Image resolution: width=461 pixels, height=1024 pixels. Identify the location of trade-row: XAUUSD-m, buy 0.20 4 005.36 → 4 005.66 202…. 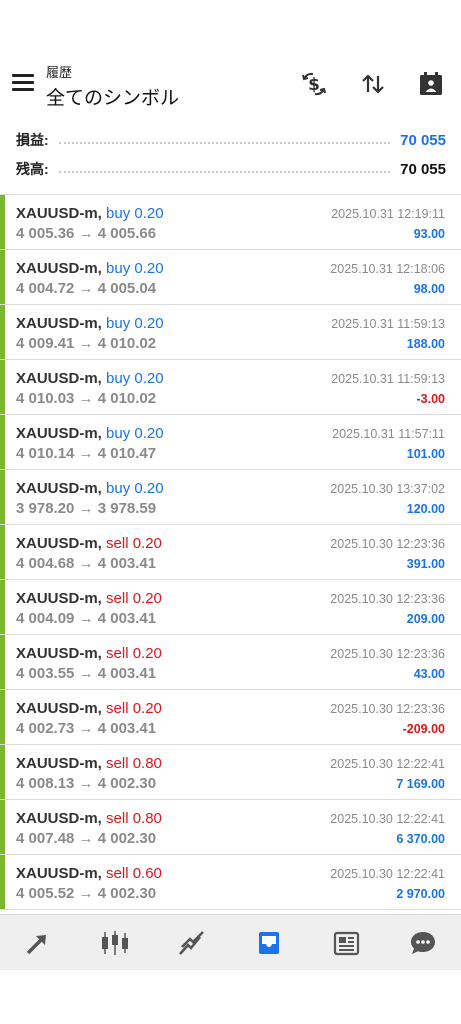
(230, 222).